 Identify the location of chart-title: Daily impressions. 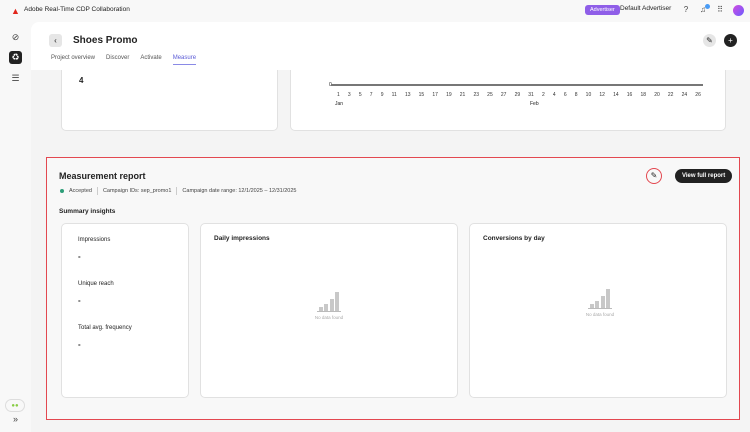
(242, 238).